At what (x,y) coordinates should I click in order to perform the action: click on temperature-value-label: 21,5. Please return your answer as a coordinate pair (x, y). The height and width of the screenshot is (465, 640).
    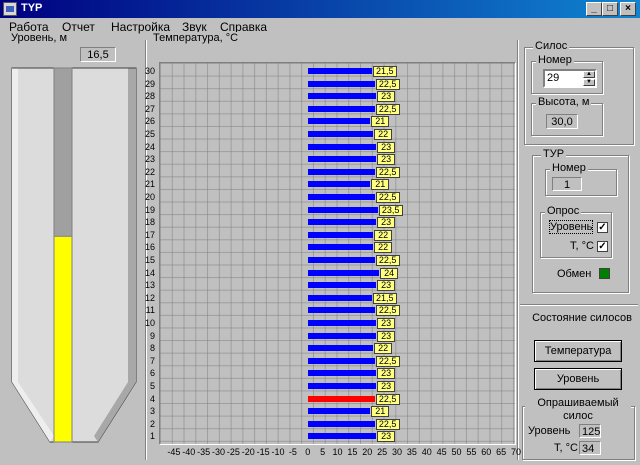
    Looking at the image, I should click on (384, 298).